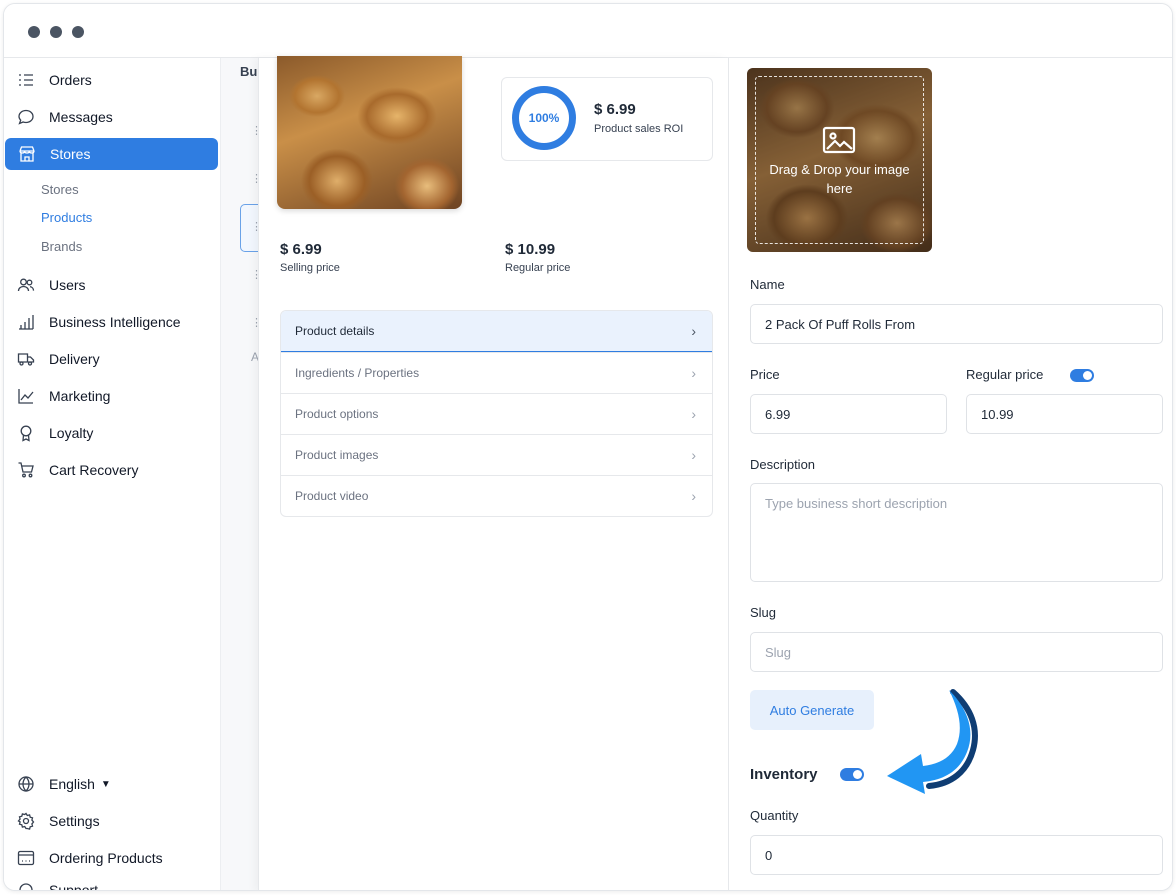 Image resolution: width=1176 pixels, height=895 pixels. I want to click on roi-percent: 100%, so click(544, 118).